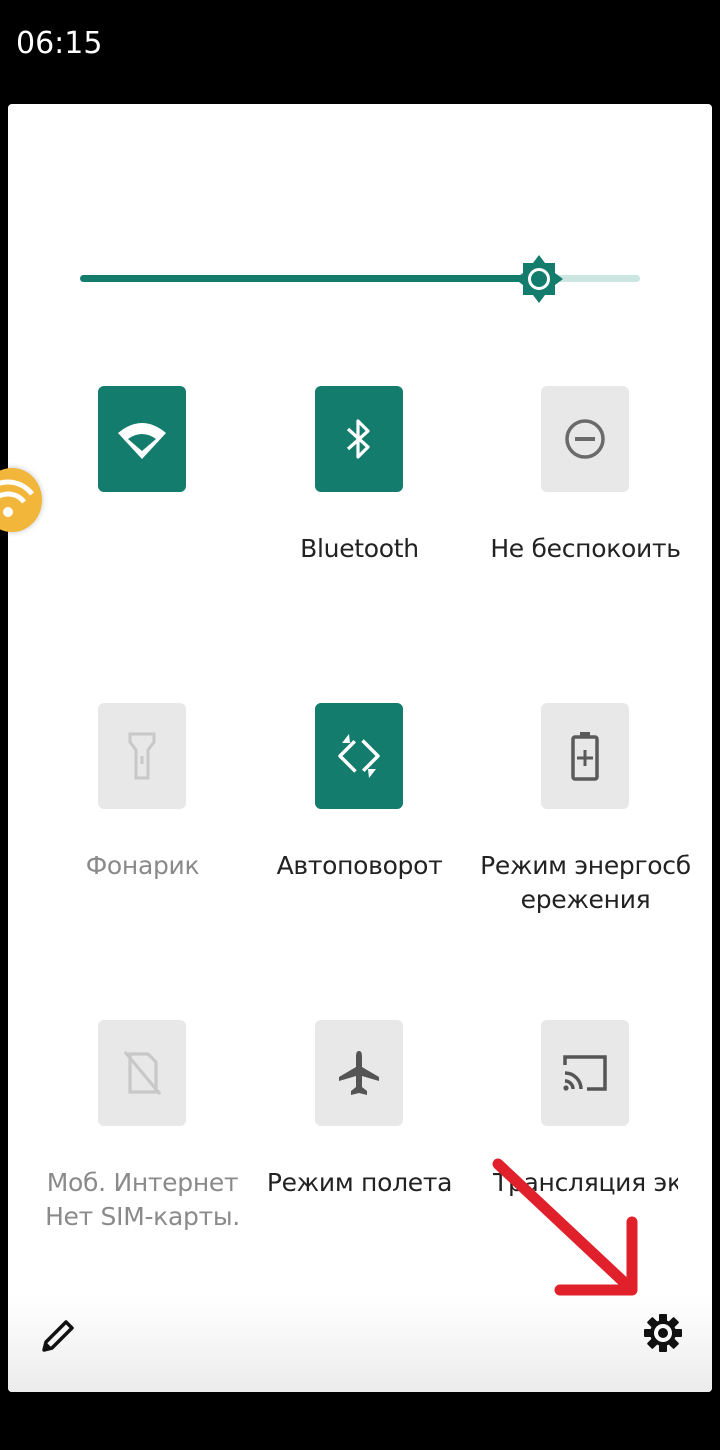 The image size is (720, 1450). What do you see at coordinates (58, 1336) in the screenshot?
I see `edit-icon` at bounding box center [58, 1336].